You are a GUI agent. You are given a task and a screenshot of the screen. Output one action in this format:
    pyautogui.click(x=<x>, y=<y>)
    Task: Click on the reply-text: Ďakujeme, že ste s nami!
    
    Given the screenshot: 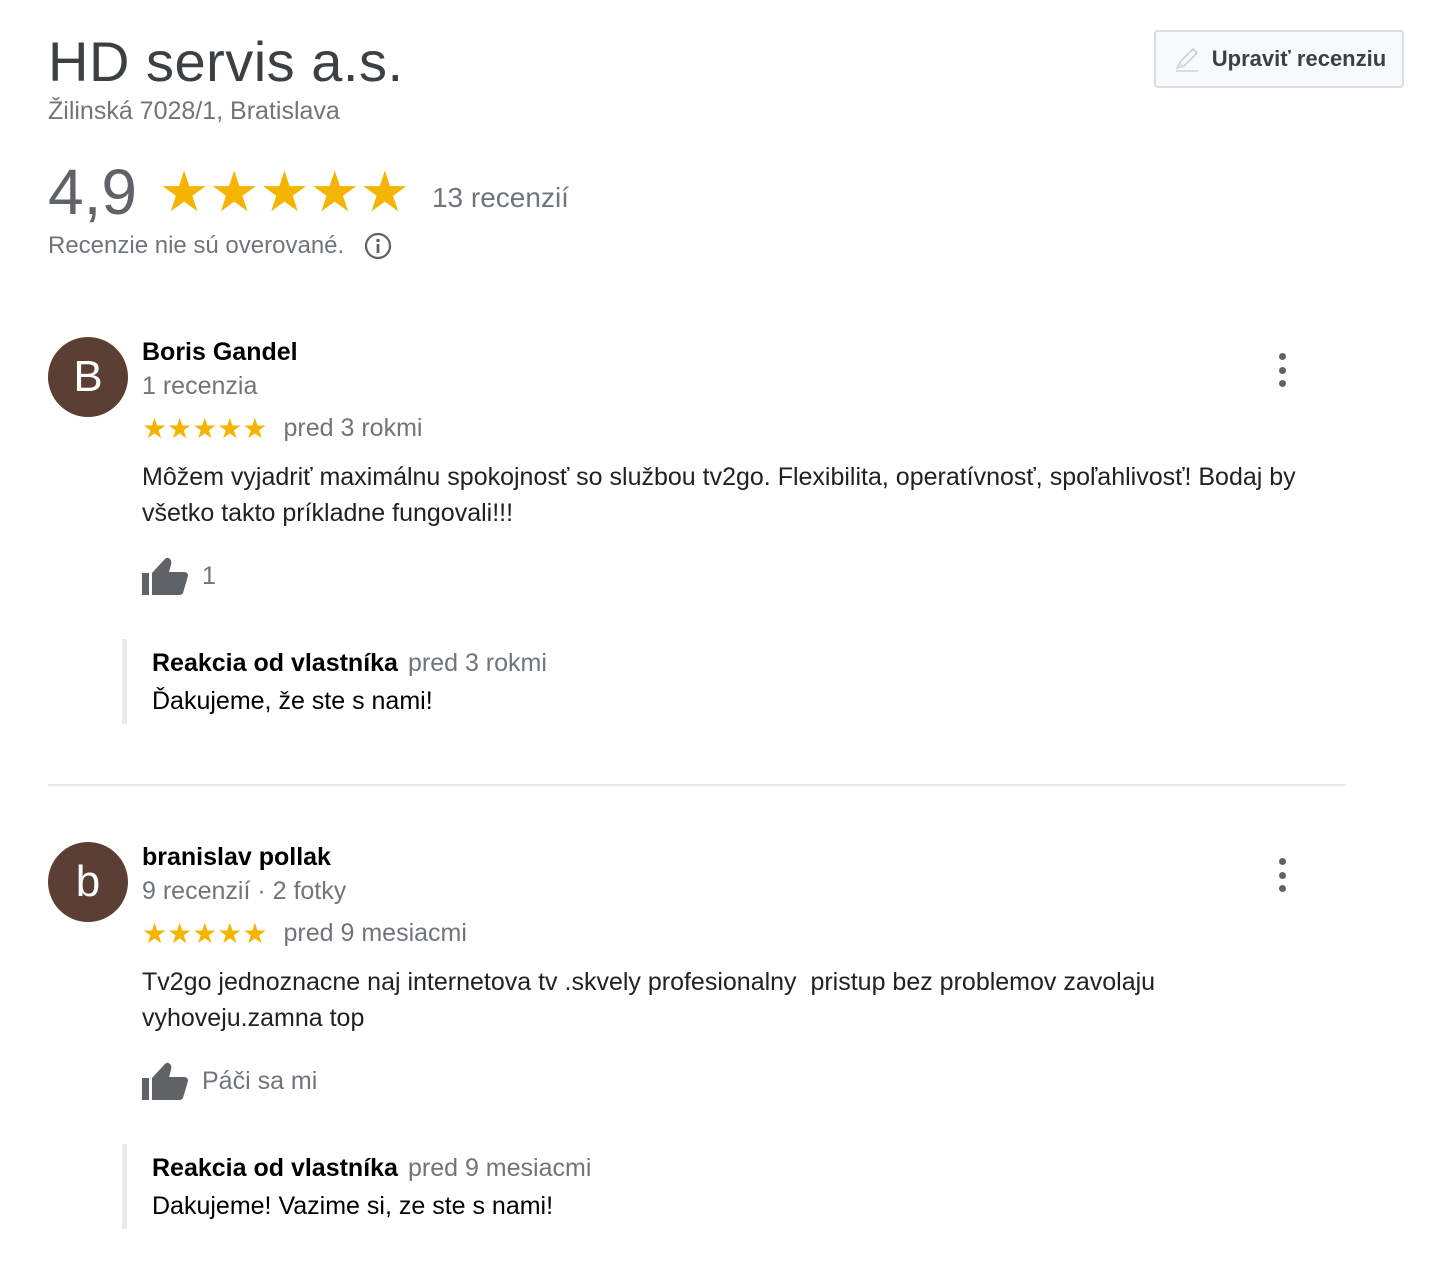 What is the action you would take?
    pyautogui.click(x=292, y=701)
    